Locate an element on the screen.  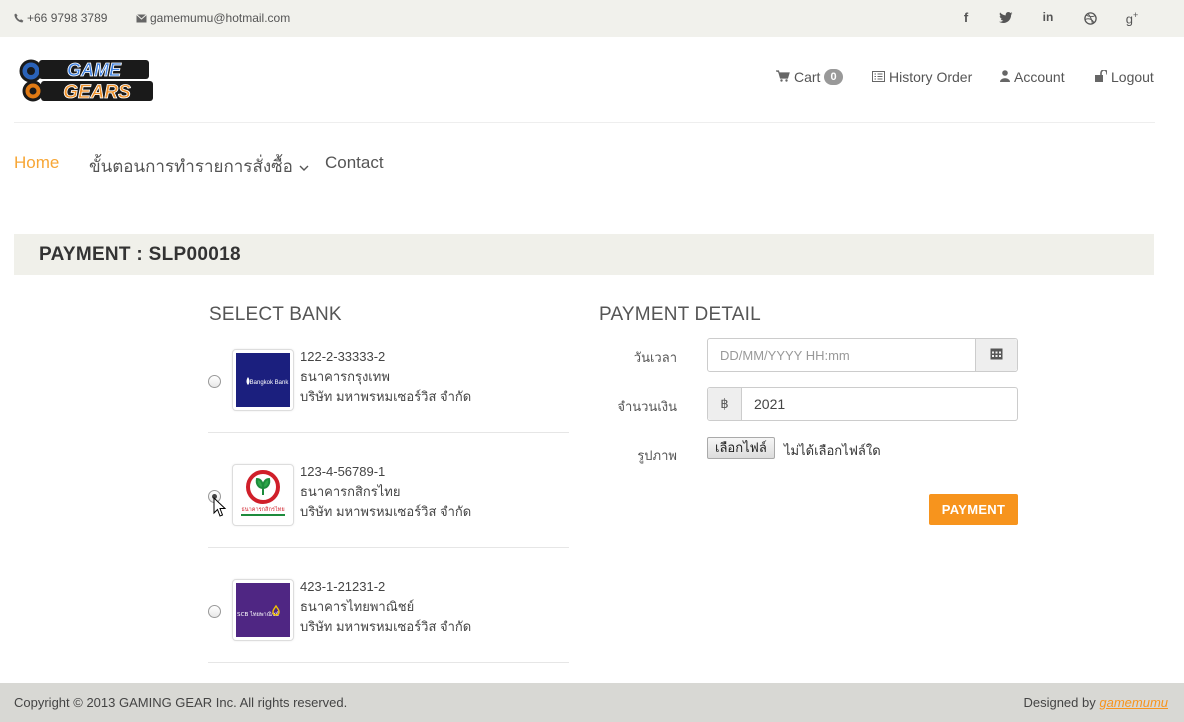
calendar-icon is located at coordinates (996, 355).